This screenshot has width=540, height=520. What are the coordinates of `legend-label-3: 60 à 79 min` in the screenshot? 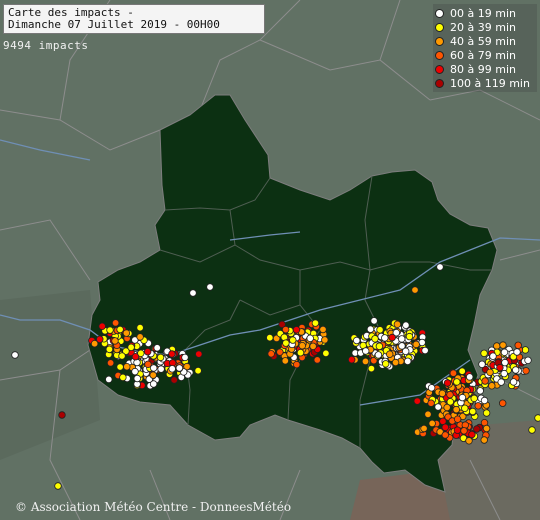 It's located at (483, 55).